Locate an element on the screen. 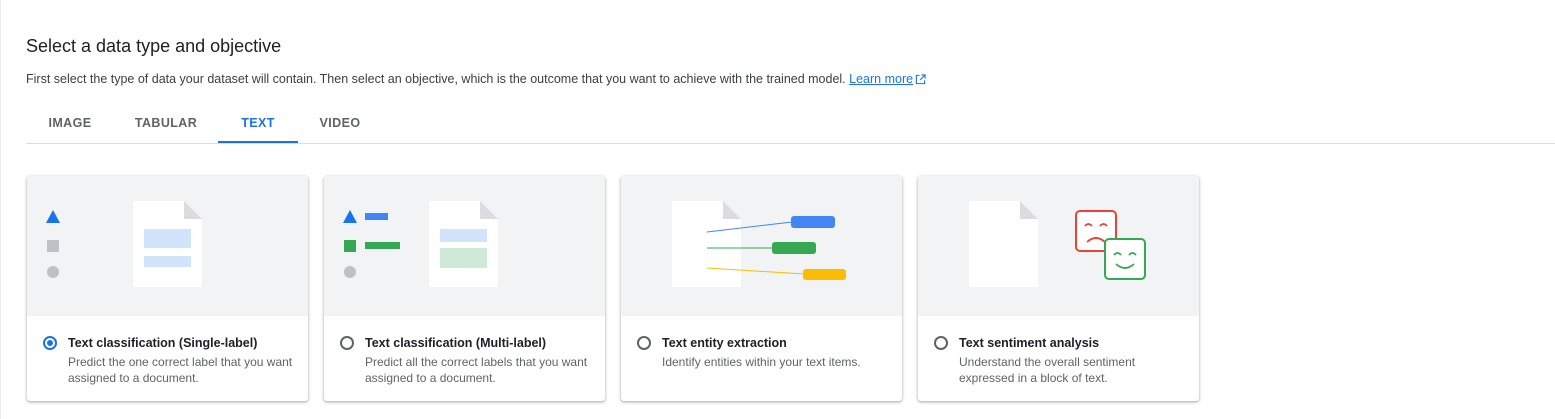  tab-text: TEXT is located at coordinates (258, 123).